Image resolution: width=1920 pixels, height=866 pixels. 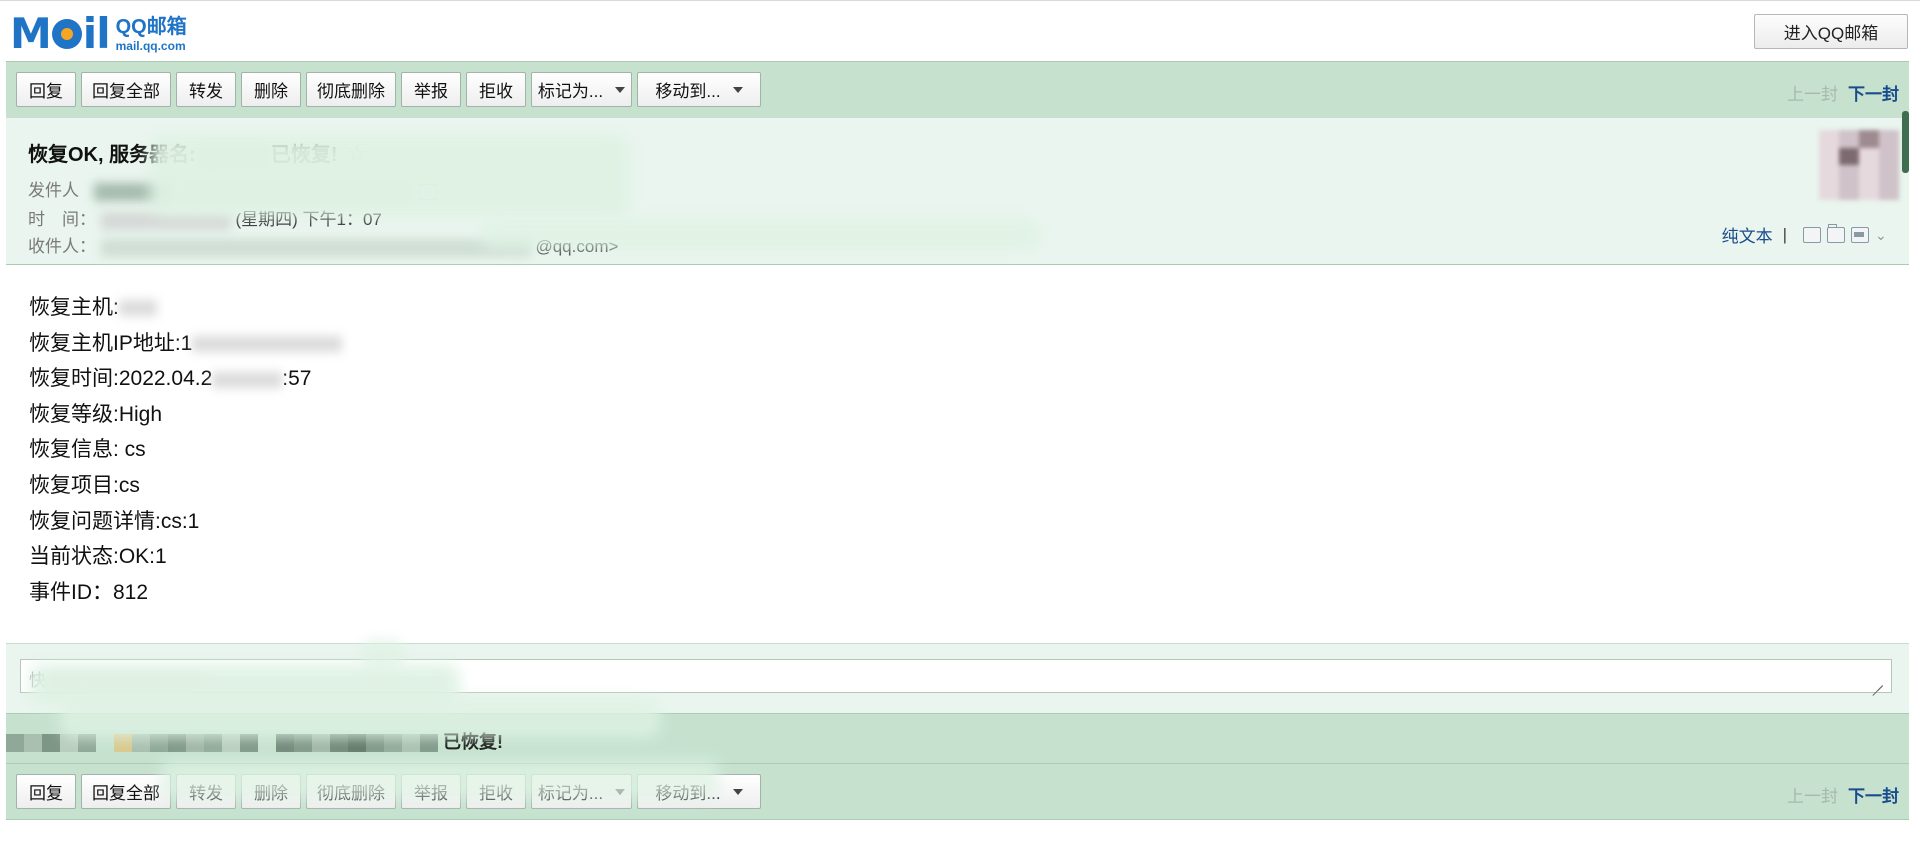 What do you see at coordinates (98, 557) in the screenshot?
I see `body-line: 当前状态:OK:1` at bounding box center [98, 557].